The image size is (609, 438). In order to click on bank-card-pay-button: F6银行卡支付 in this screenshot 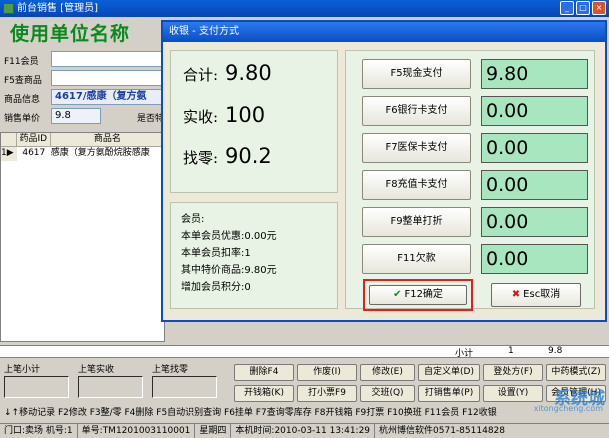, I will do `click(416, 111)`.